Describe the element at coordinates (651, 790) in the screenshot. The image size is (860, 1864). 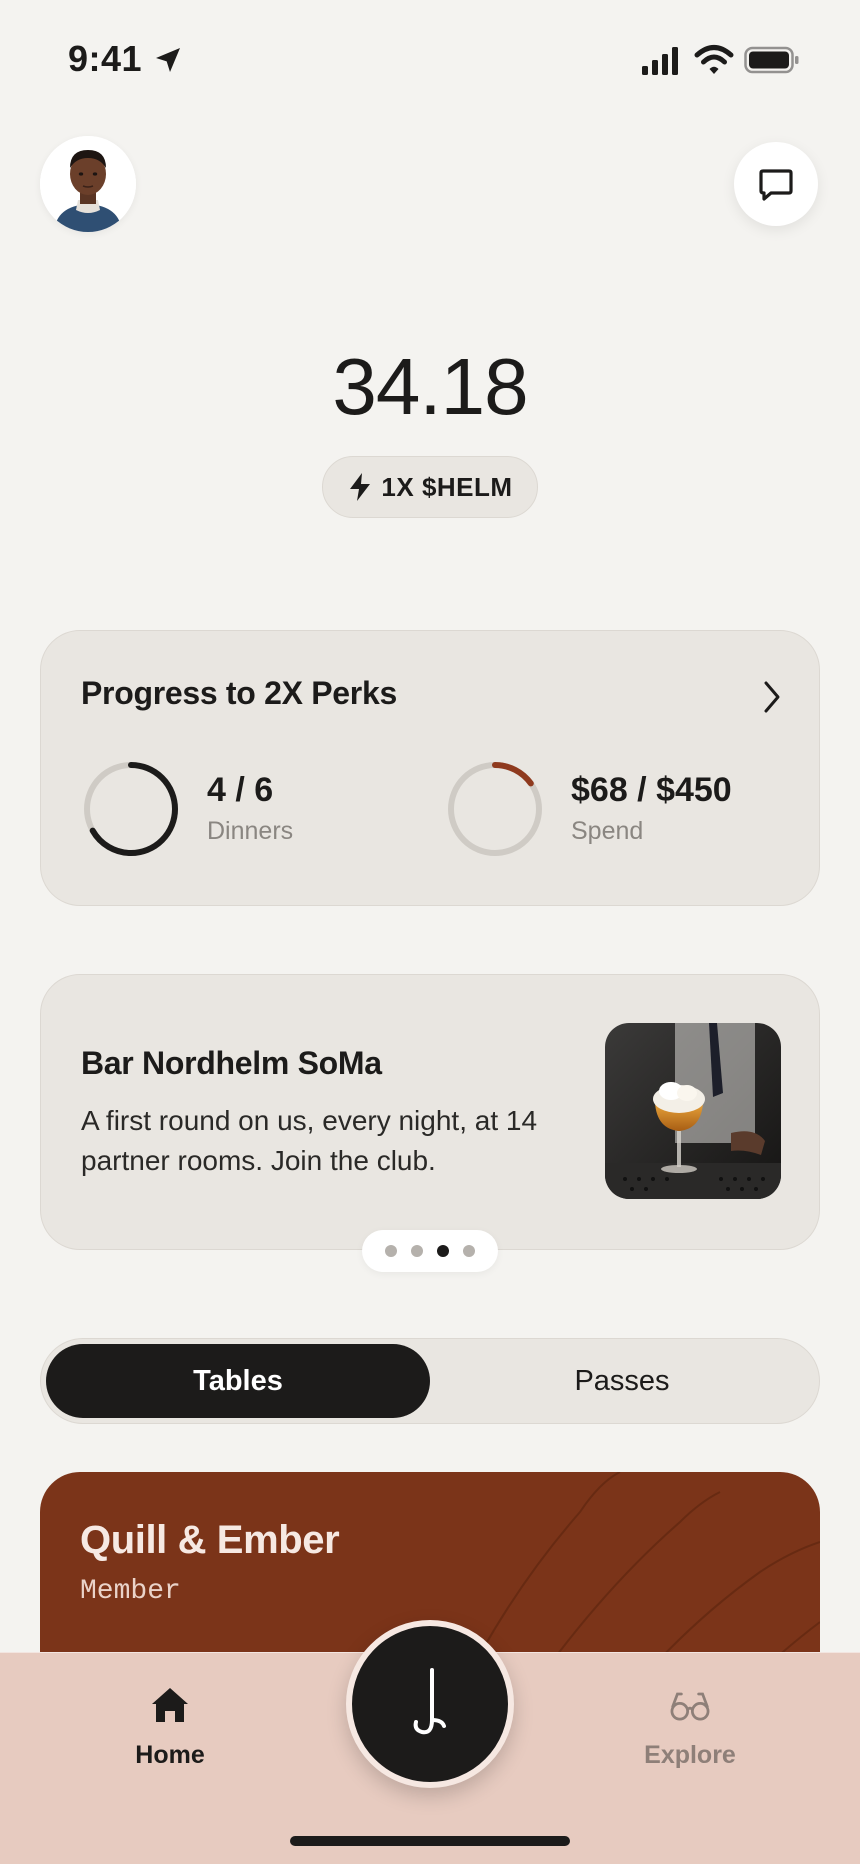
I see `spend-value: $68 / $450` at that location.